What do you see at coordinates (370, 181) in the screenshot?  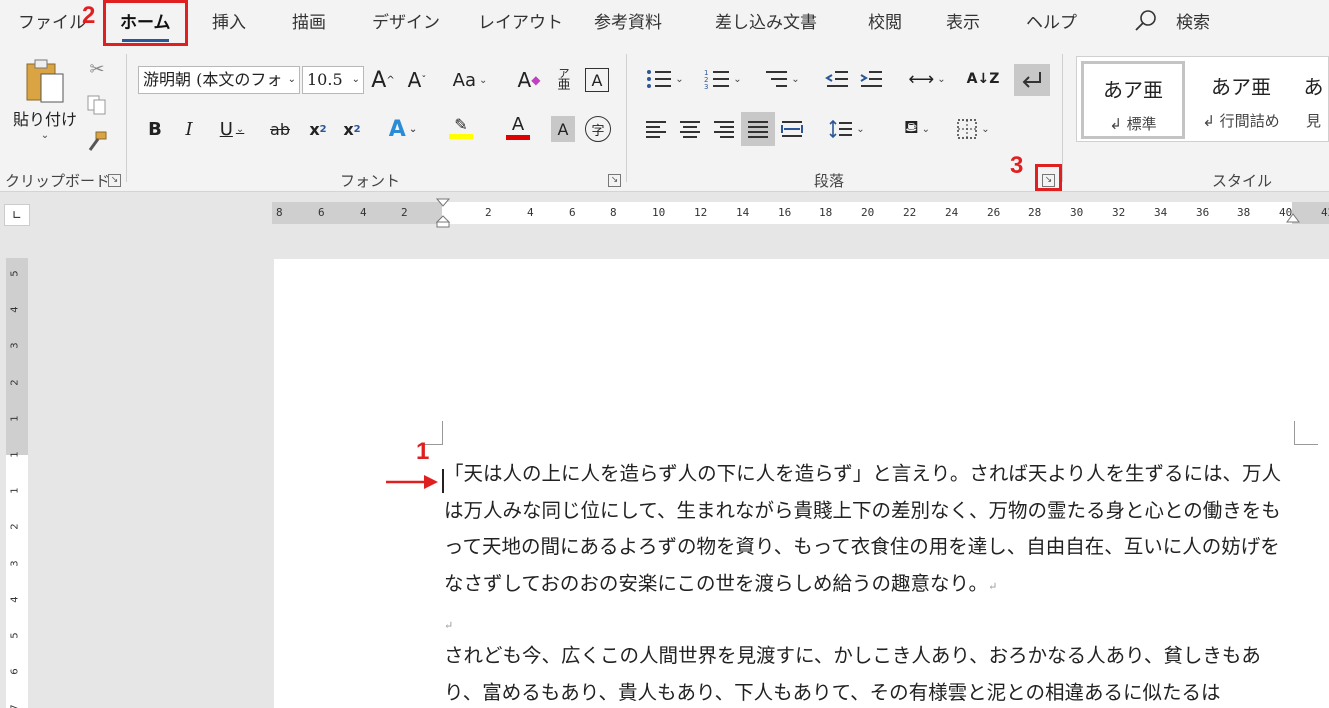 I see `font-group-label: フォント` at bounding box center [370, 181].